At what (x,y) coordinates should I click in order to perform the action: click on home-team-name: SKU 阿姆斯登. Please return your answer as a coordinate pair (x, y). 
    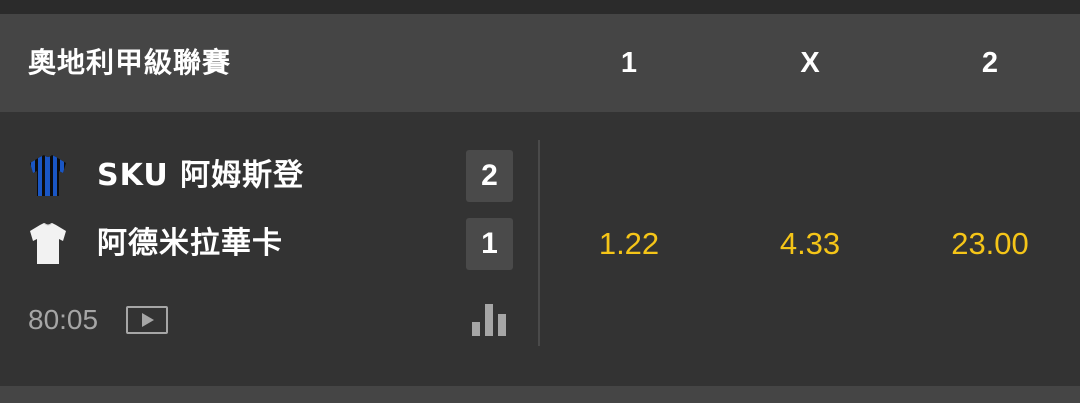
    Looking at the image, I should click on (201, 175).